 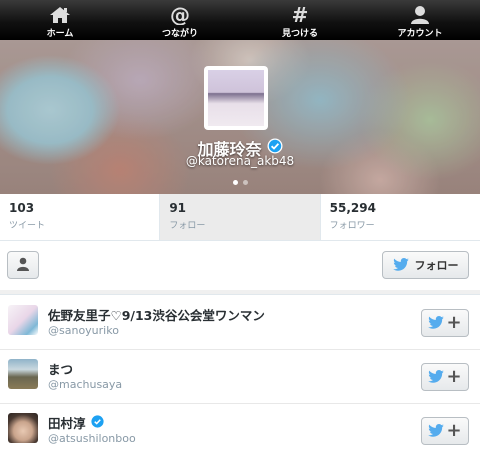 I want to click on tab-account-label: アカウント, so click(x=420, y=34).